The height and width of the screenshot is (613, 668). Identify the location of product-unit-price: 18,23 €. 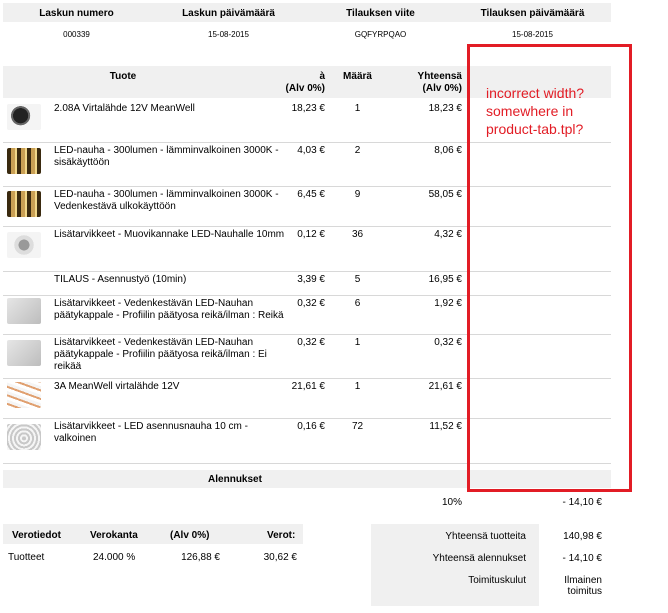
(308, 108).